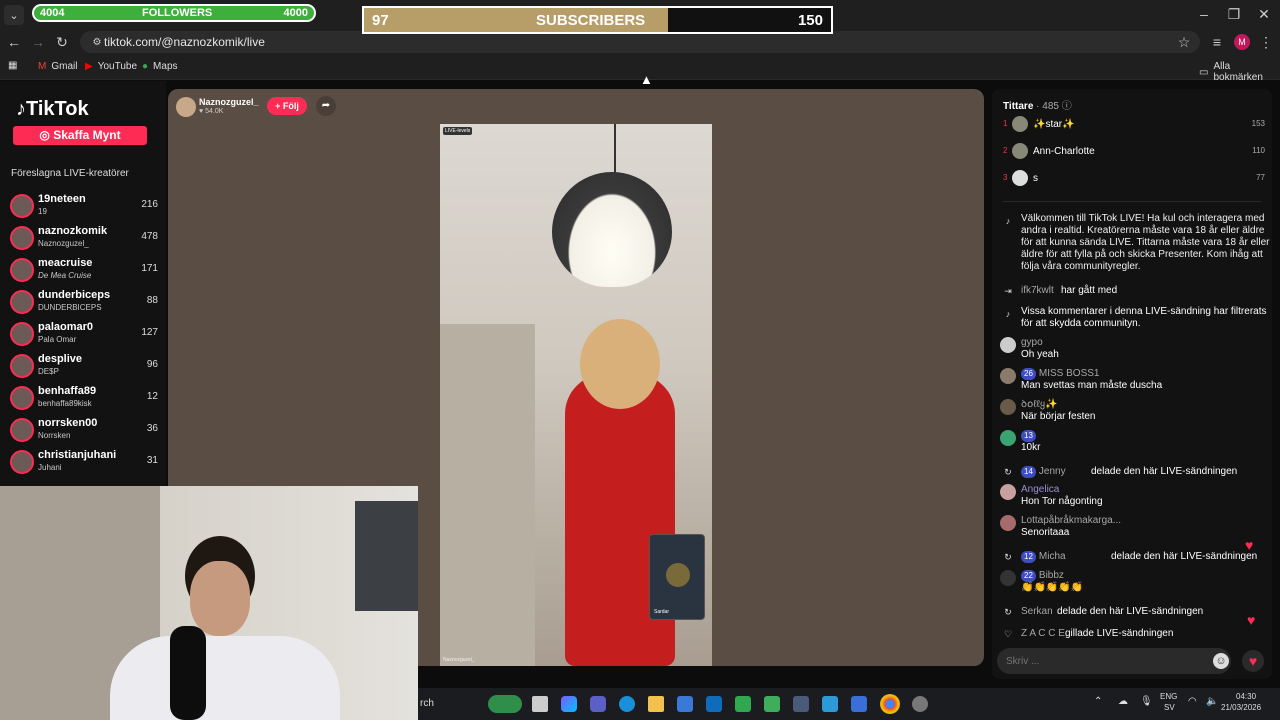 The image size is (1280, 720). What do you see at coordinates (1184, 42) in the screenshot?
I see `bookmark-star-icon: ☆` at bounding box center [1184, 42].